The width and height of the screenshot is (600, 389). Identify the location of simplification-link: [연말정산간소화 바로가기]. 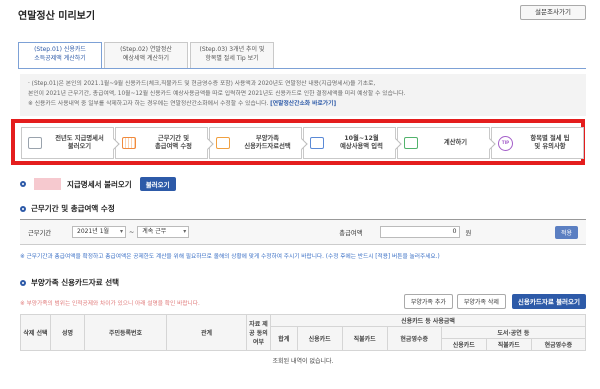
(303, 104).